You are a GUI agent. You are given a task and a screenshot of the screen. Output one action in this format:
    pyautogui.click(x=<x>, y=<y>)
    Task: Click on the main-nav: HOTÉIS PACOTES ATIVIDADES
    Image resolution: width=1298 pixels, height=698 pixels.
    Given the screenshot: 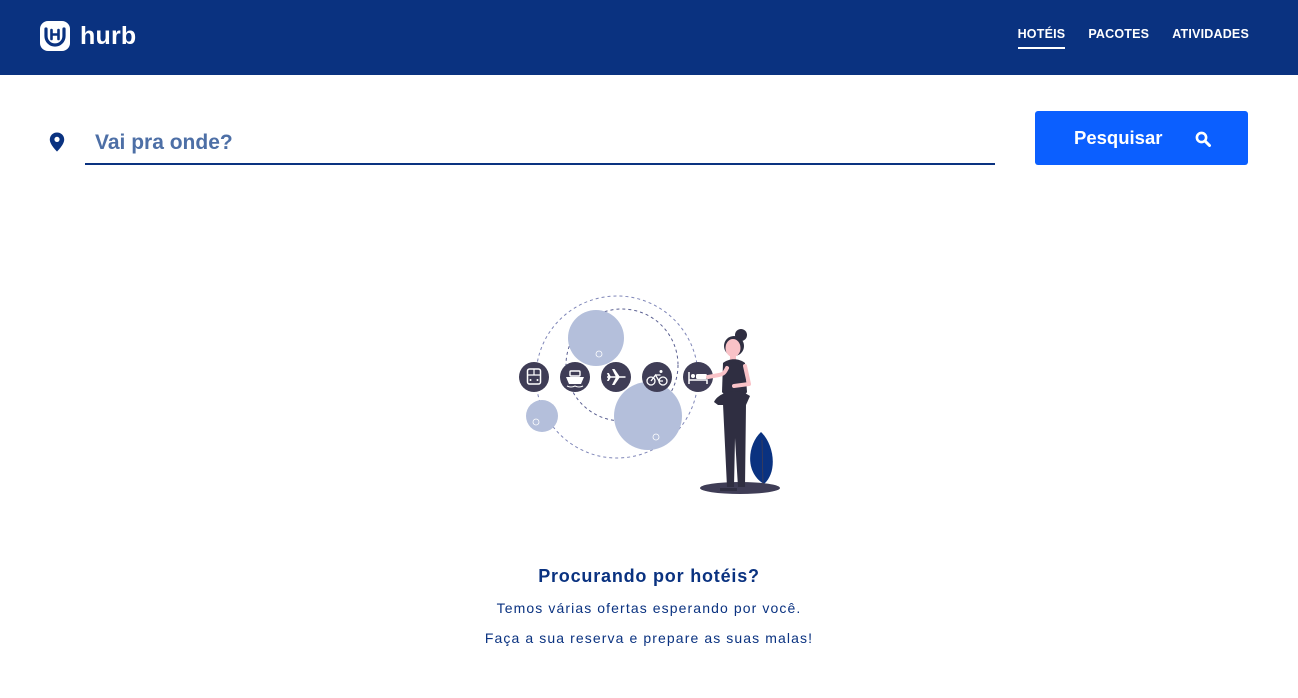 What is the action you would take?
    pyautogui.click(x=1122, y=37)
    